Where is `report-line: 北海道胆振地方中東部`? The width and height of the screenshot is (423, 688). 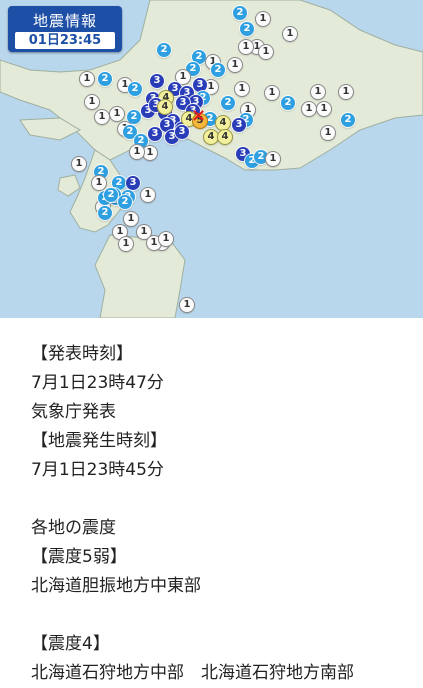 report-line: 北海道胆振地方中東部 is located at coordinates (116, 586).